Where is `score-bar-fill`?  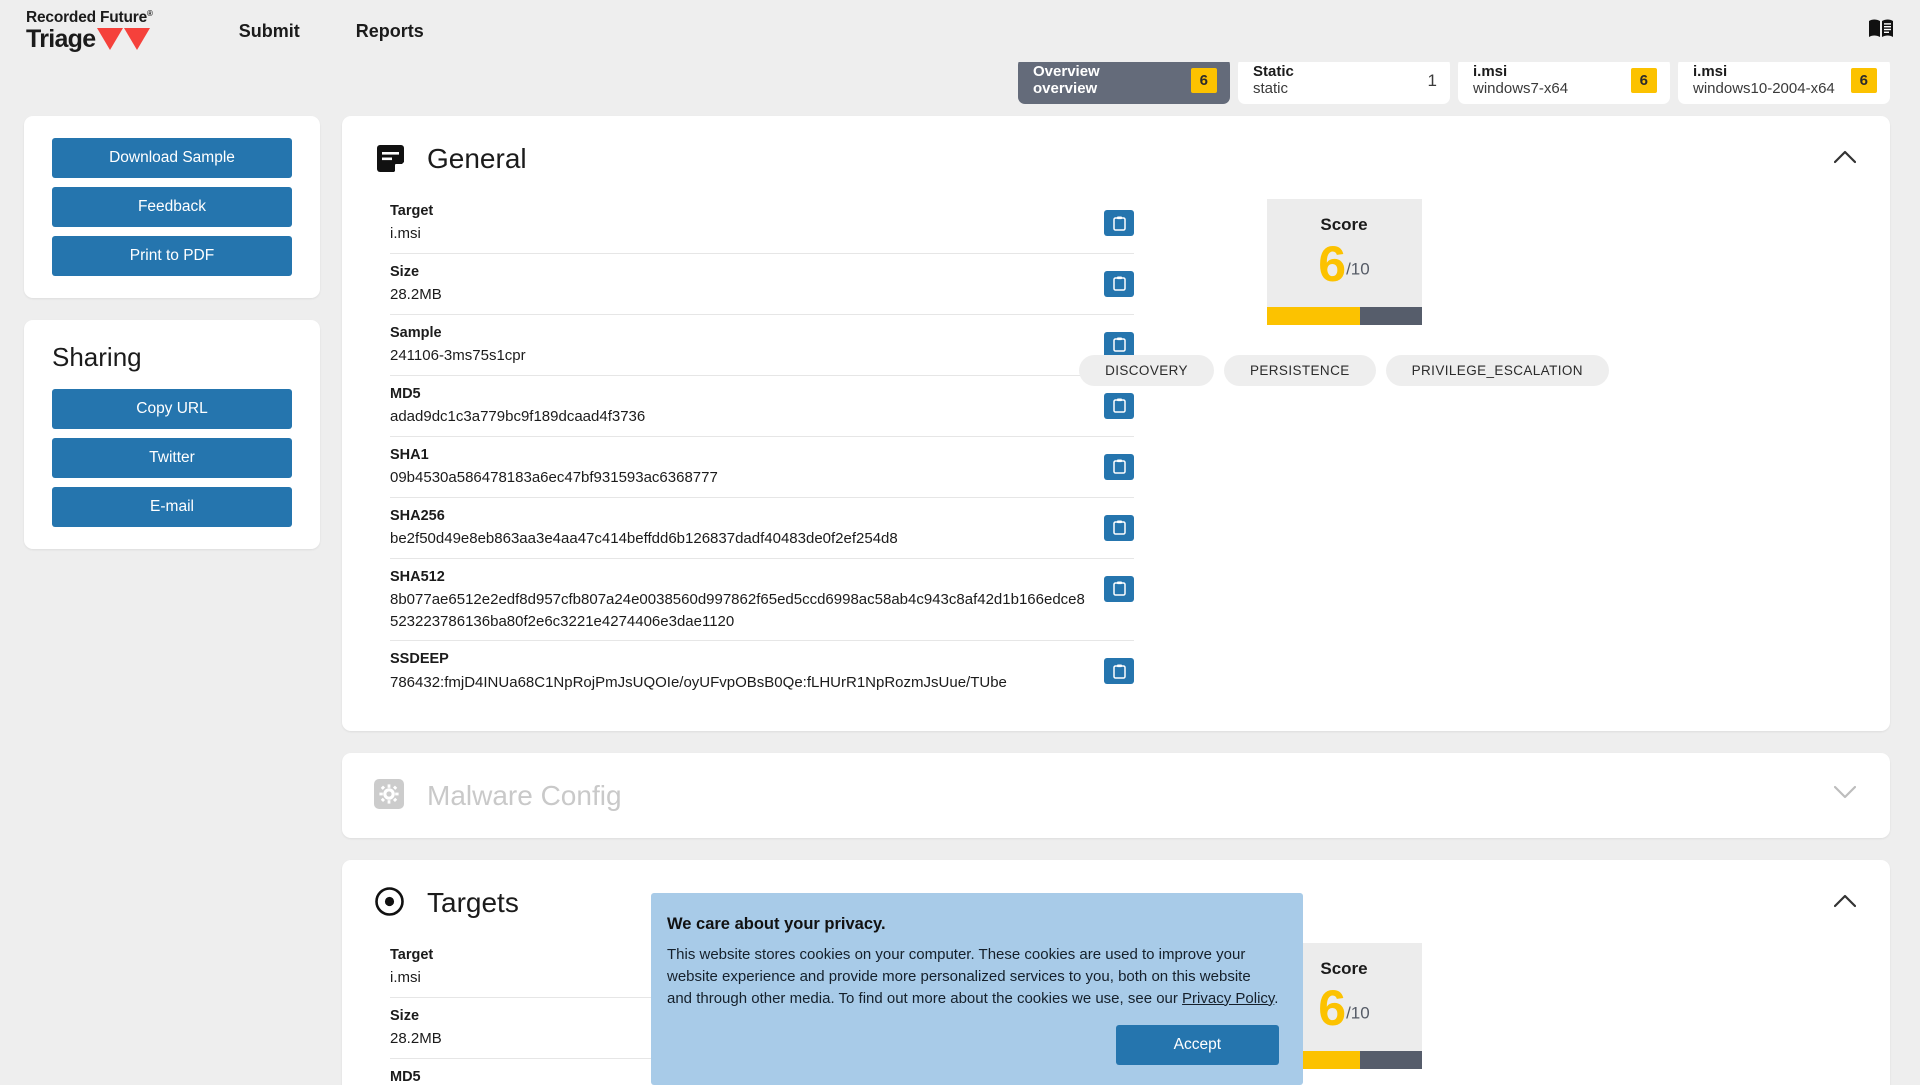
score-bar-fill is located at coordinates (1313, 316).